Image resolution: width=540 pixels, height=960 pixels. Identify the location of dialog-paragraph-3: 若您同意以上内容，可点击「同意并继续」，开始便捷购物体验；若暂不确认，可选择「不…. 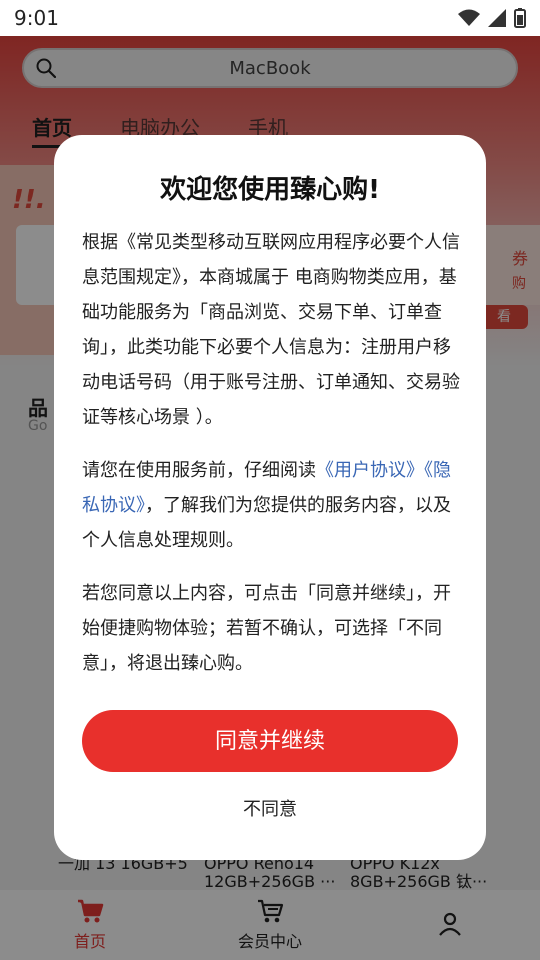
(266, 628).